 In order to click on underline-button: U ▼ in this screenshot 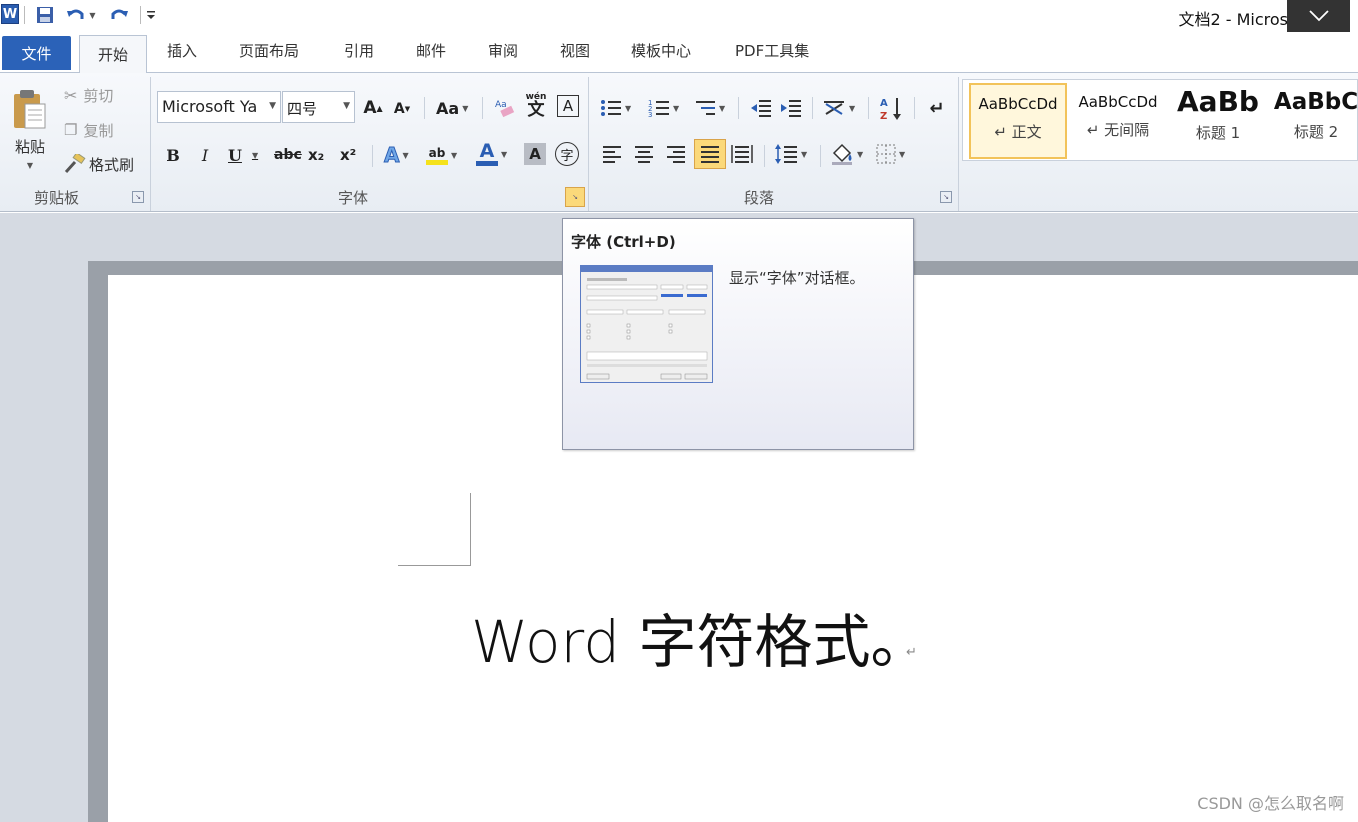, I will do `click(243, 155)`.